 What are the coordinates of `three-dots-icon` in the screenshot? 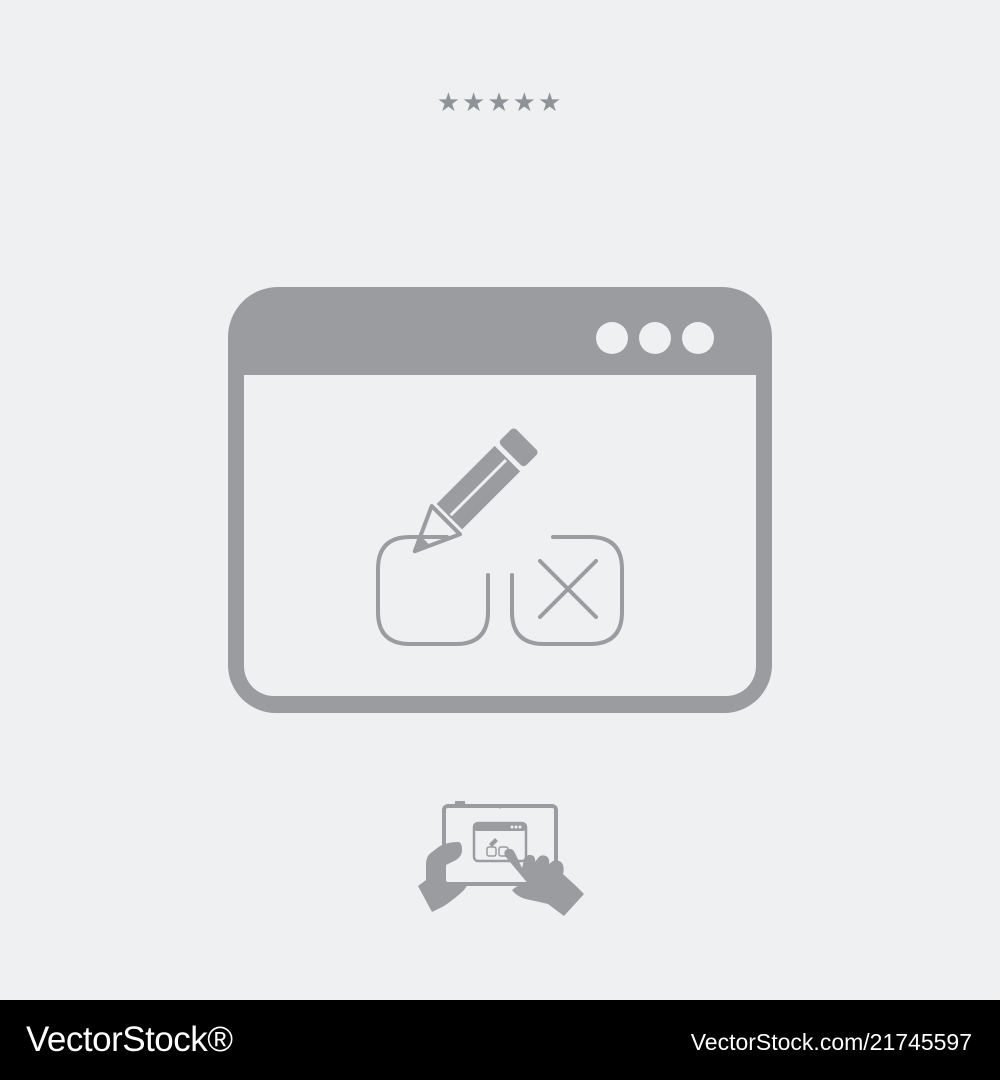 It's located at (655, 338).